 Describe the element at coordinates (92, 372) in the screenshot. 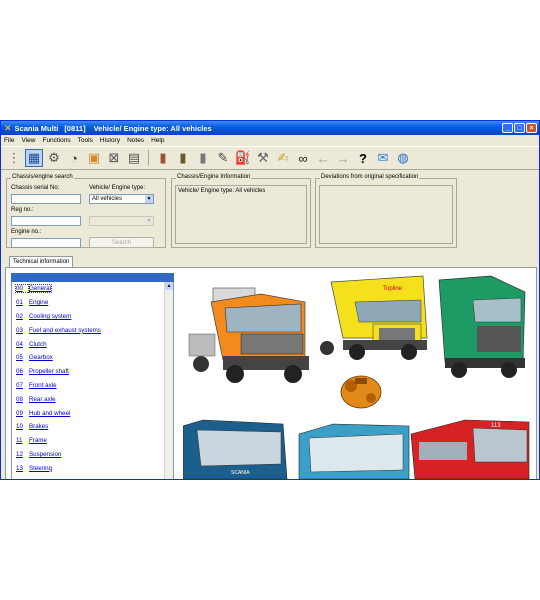

I see `list-item: 06 Propeller shaft` at that location.